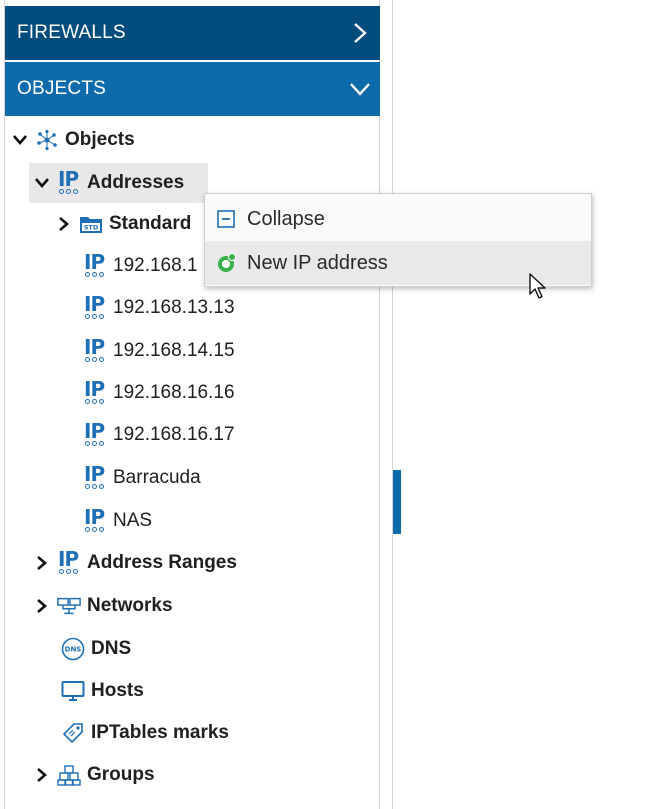 The width and height of the screenshot is (662, 809). I want to click on tree-item-dns: DNS DNS, so click(96, 649).